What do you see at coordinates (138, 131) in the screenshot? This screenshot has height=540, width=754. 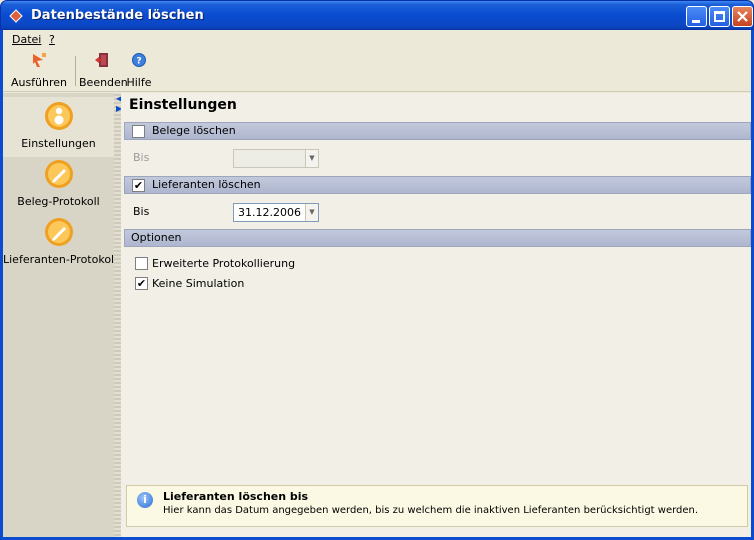 I see `belege-checkbox` at bounding box center [138, 131].